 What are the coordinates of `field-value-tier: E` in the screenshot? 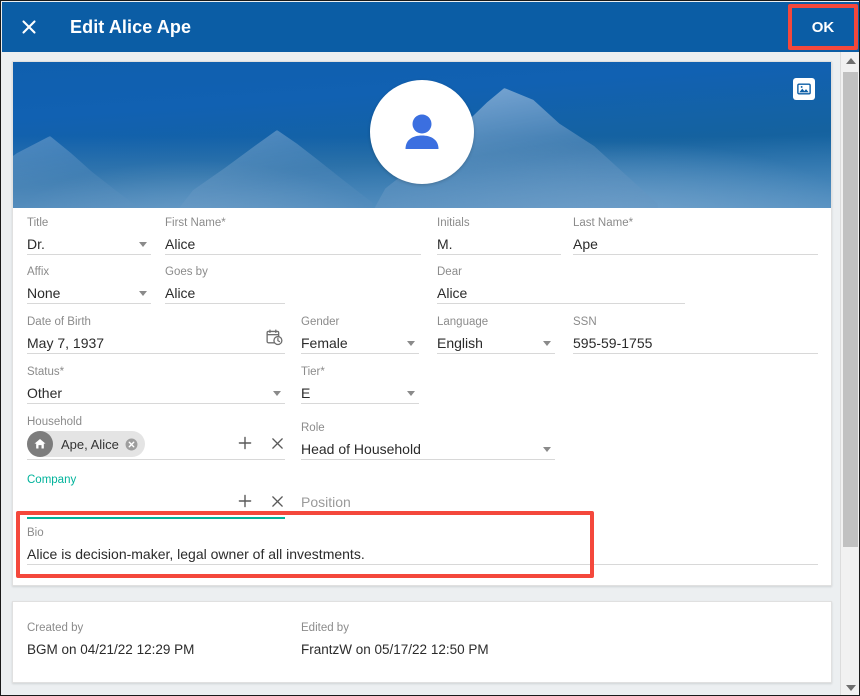 It's located at (306, 393).